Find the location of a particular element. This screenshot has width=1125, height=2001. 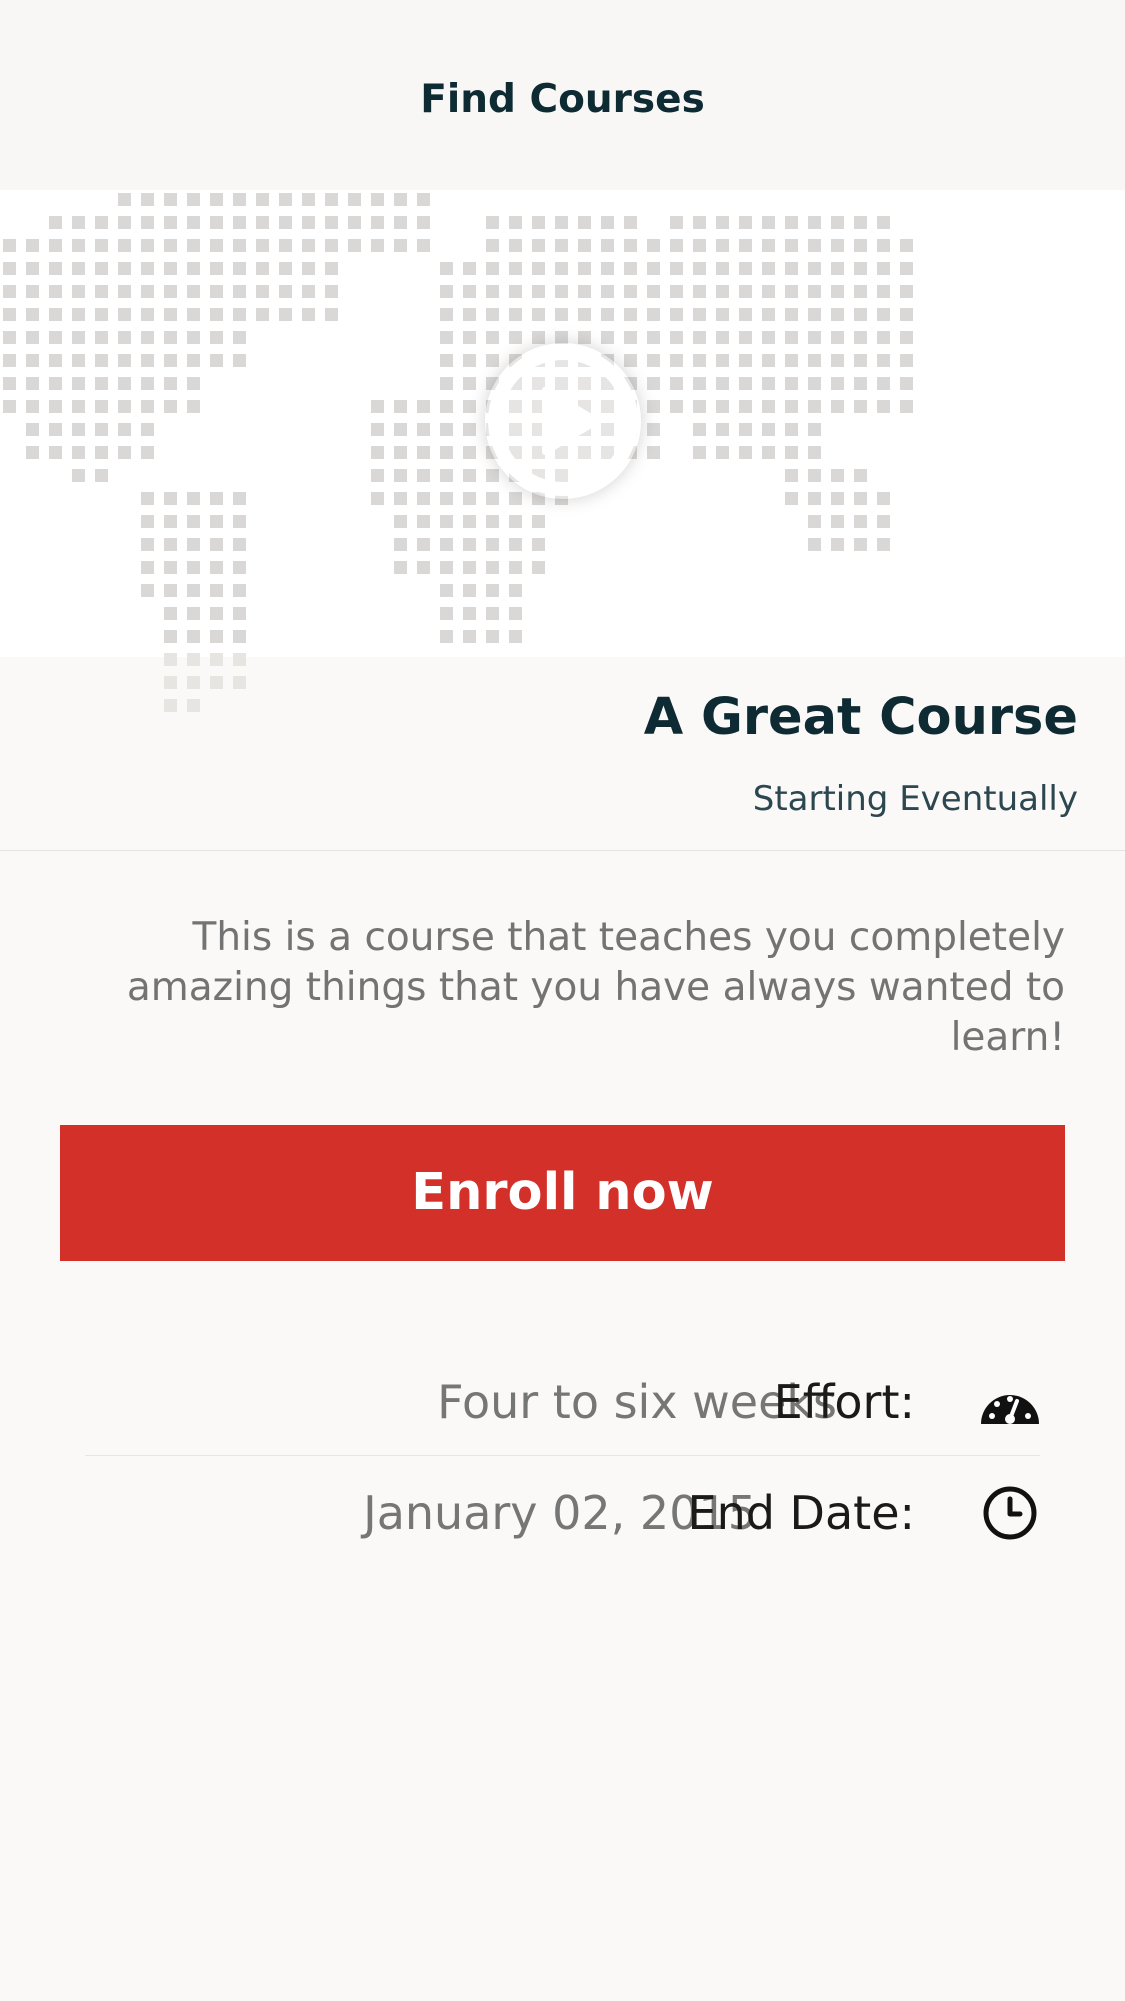

play-circle-icon is located at coordinates (563, 421).